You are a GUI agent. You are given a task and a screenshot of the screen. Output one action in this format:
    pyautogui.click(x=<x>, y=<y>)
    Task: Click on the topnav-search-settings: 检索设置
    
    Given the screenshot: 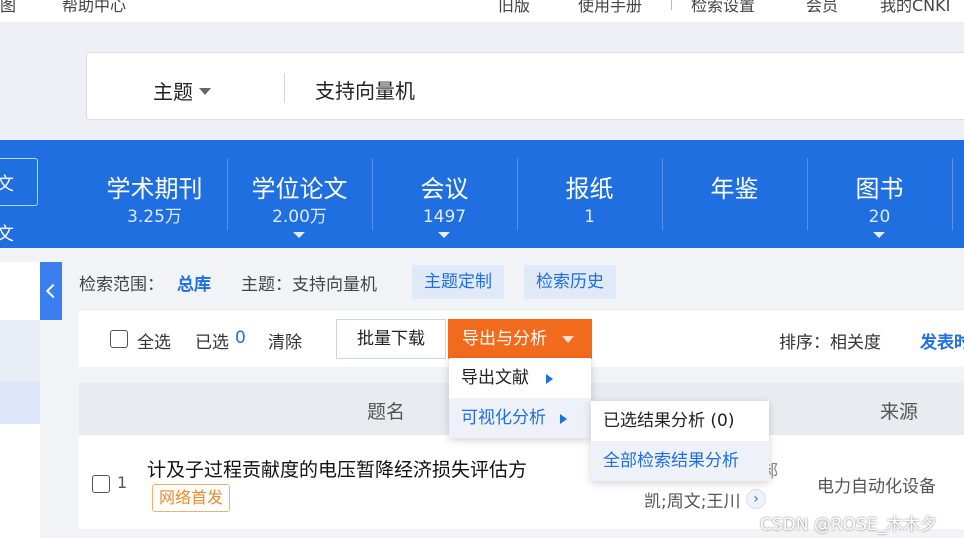 What is the action you would take?
    pyautogui.click(x=723, y=8)
    